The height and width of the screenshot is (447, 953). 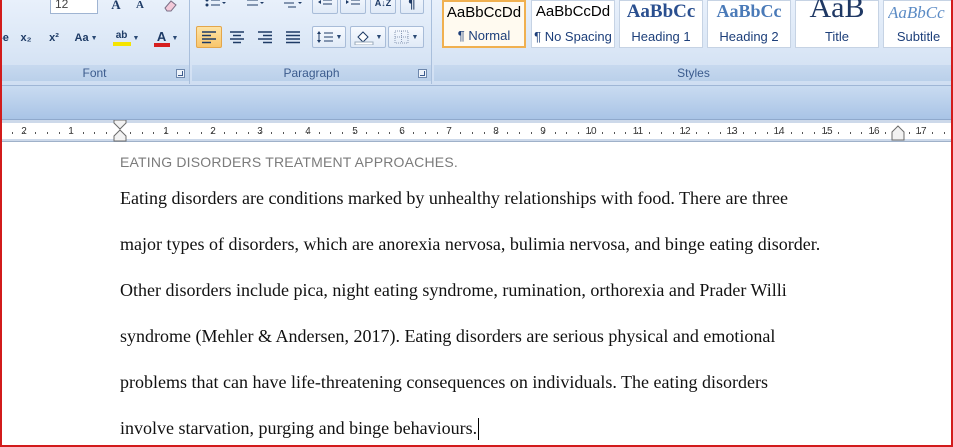 I want to click on borders-icon, so click(x=401, y=37).